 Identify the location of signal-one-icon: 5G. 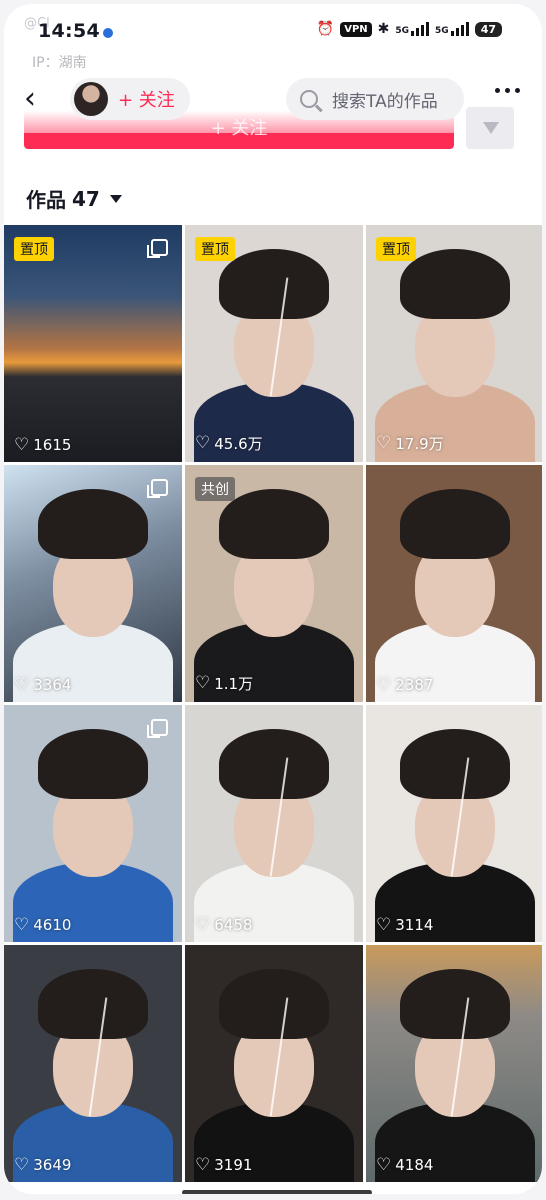
(412, 29).